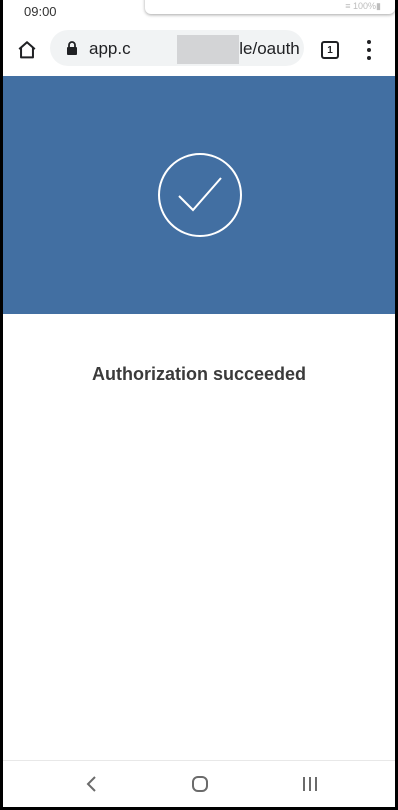 Image resolution: width=398 pixels, height=810 pixels. I want to click on notification-status-text: ≡ 100%▮, so click(363, 6).